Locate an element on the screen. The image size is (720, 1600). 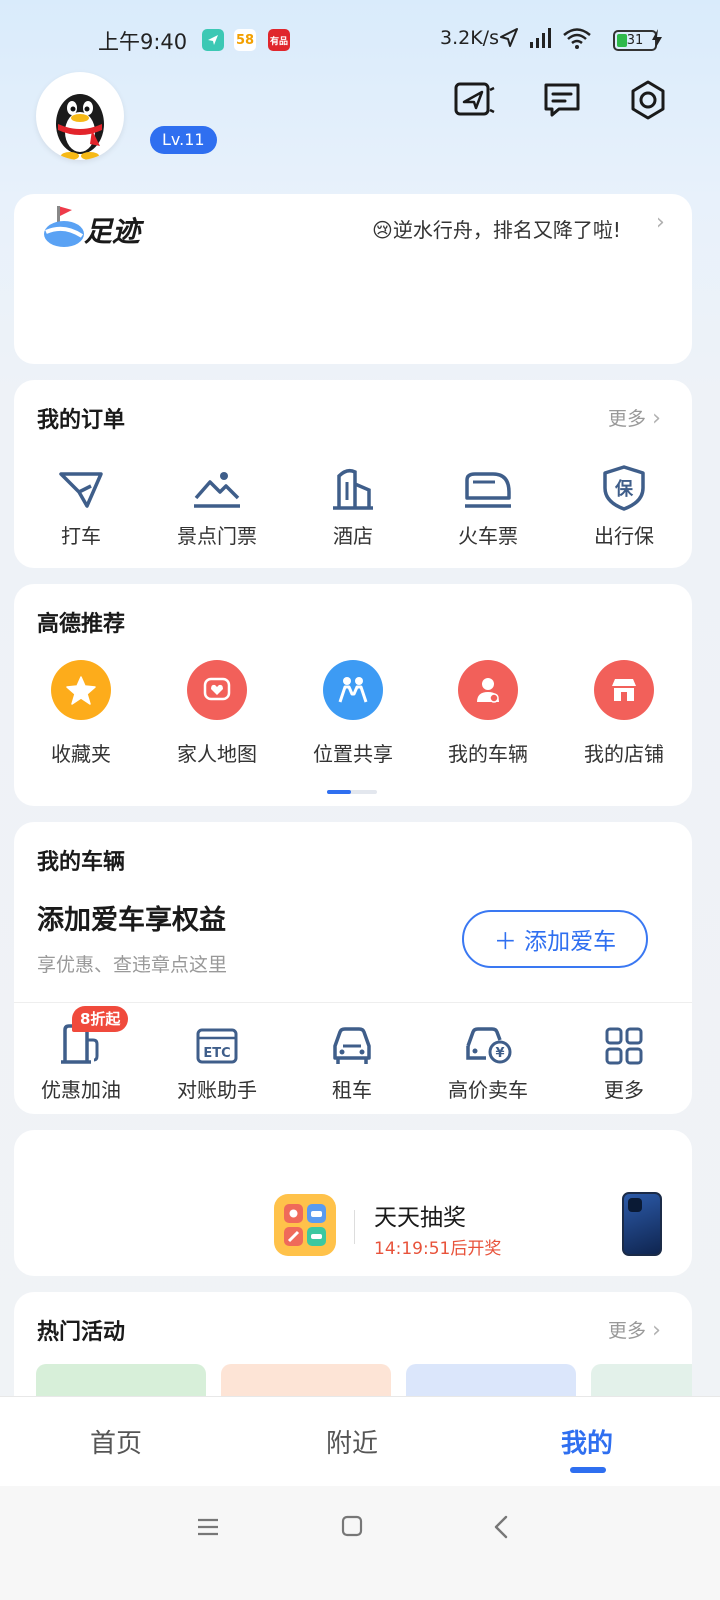
star-icon is located at coordinates (81, 690).